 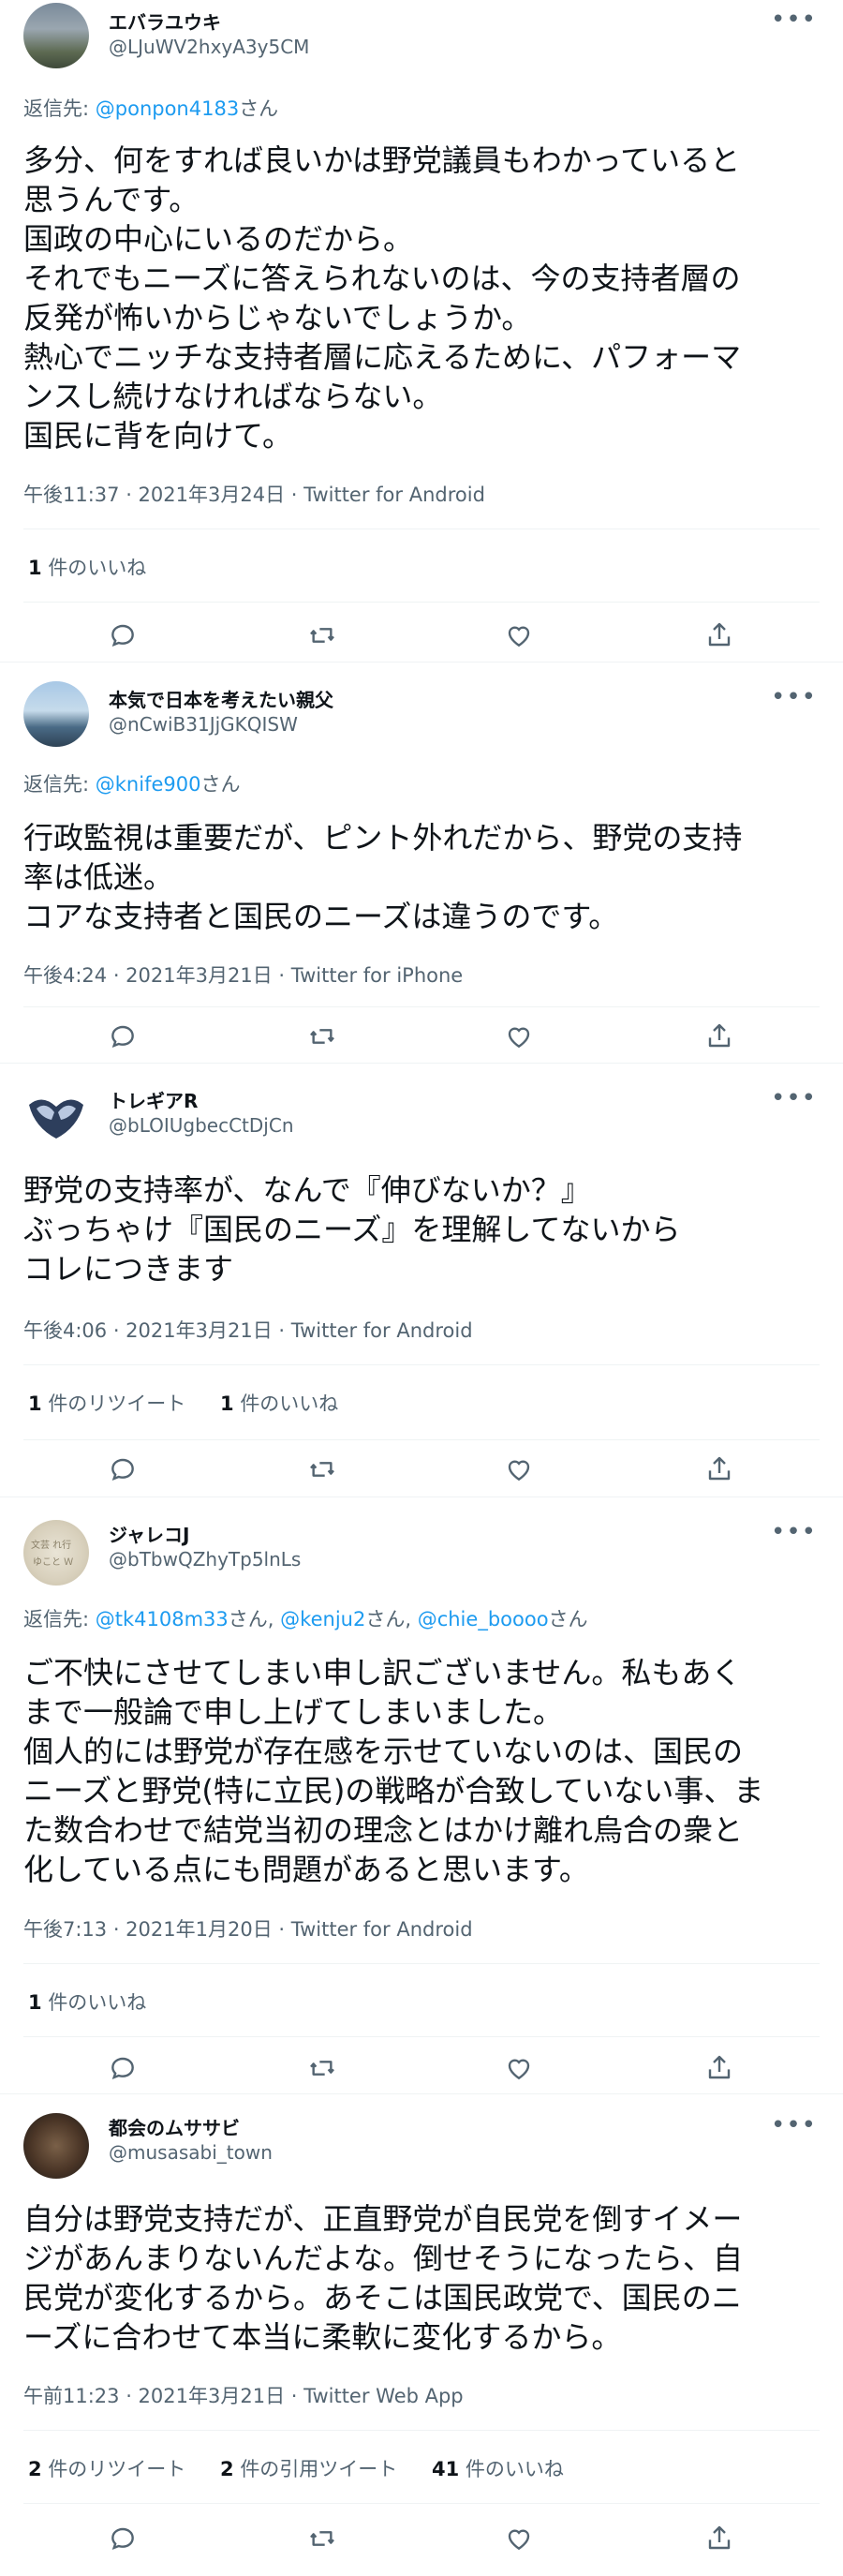 I want to click on retweet-count: 1 件のリツイート, so click(x=106, y=1403).